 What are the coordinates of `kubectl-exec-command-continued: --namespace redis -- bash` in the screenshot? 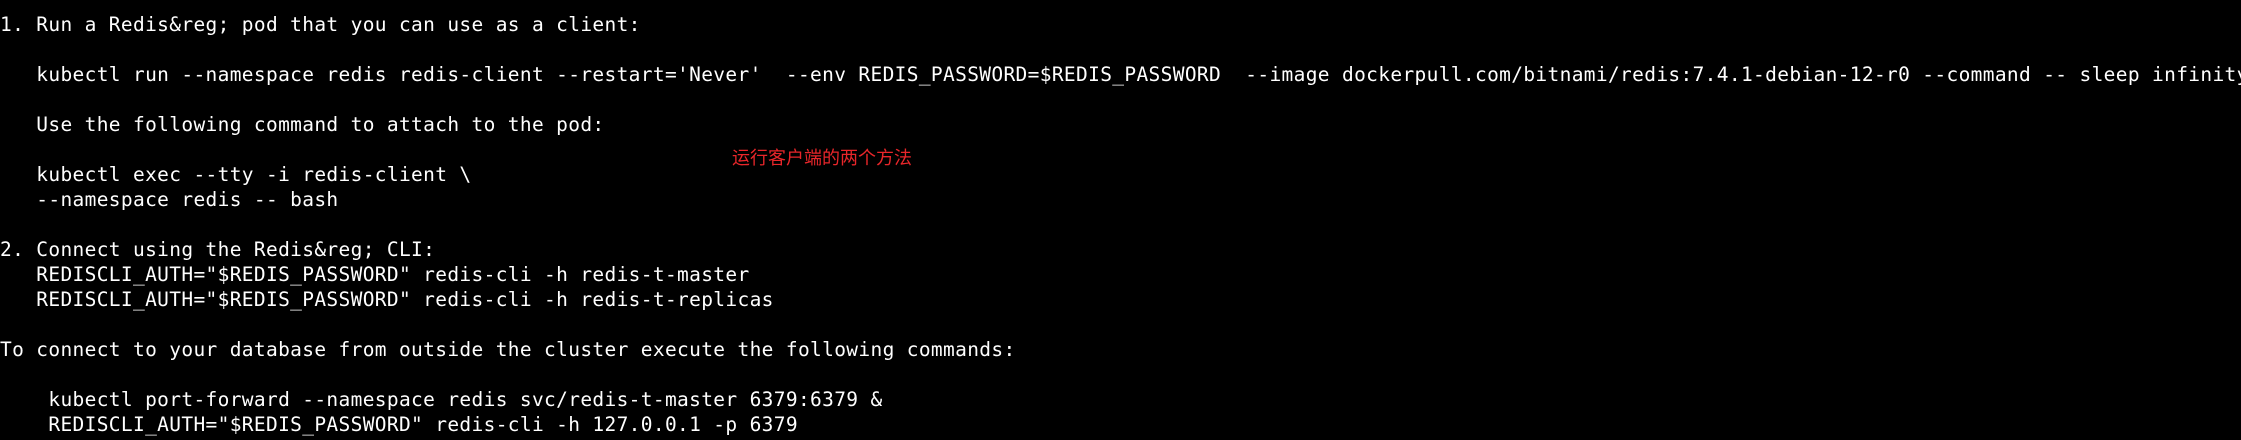 It's located at (169, 199).